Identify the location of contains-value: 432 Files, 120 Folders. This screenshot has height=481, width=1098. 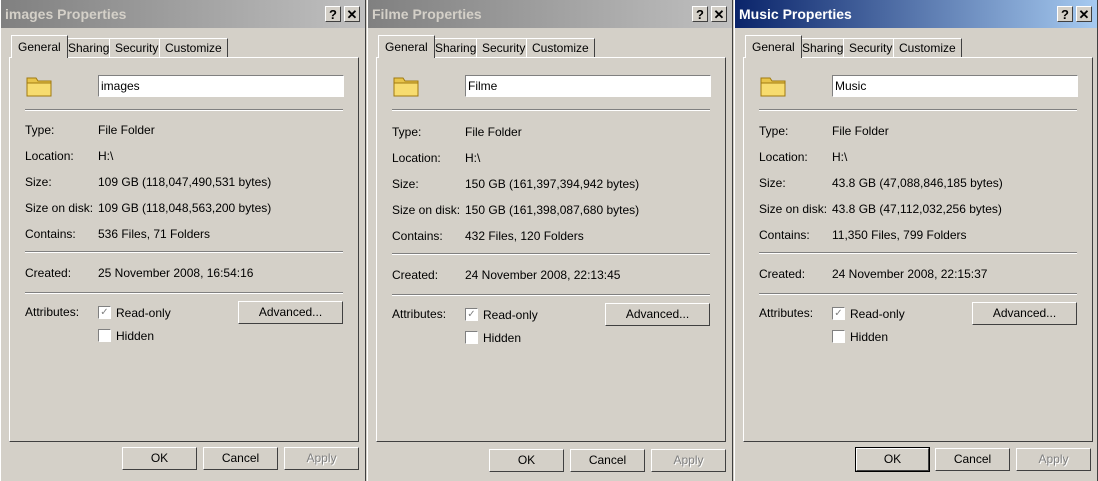
(524, 236).